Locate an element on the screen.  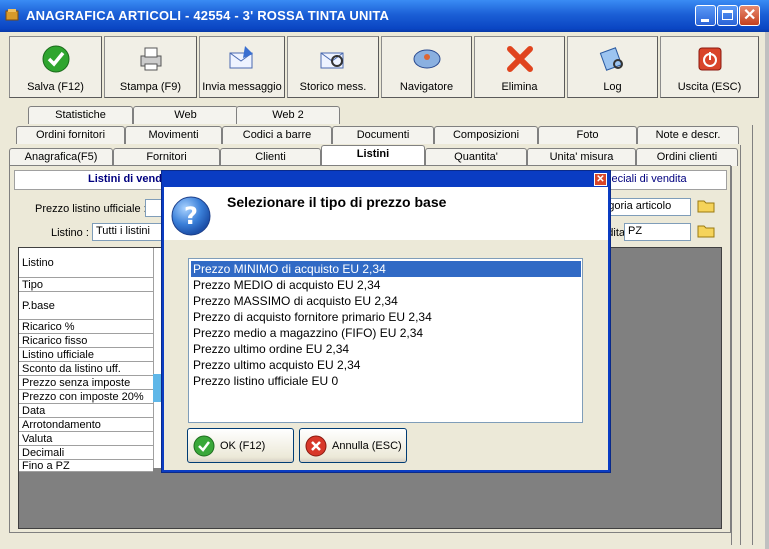
price-option: Prezzo ultimo ordine EU 2,34 is located at coordinates (386, 349).